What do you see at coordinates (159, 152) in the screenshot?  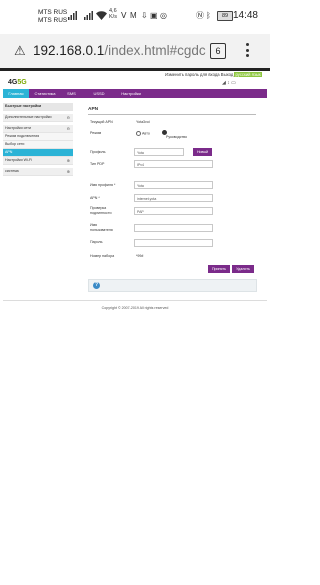 I see `profile-select: Yota` at bounding box center [159, 152].